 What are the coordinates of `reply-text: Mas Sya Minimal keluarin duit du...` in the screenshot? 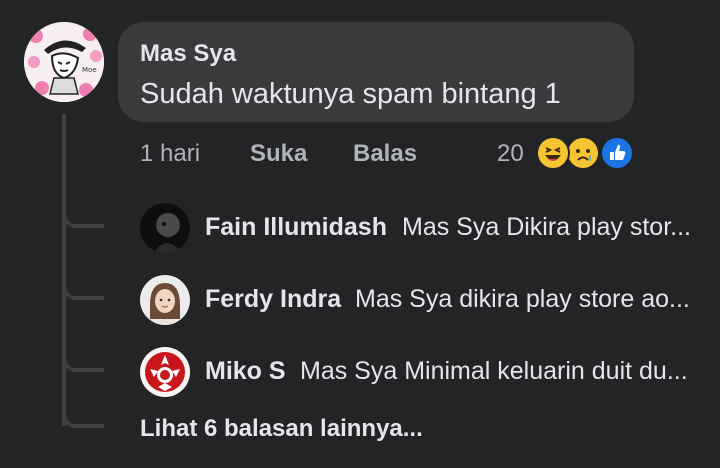 It's located at (494, 371).